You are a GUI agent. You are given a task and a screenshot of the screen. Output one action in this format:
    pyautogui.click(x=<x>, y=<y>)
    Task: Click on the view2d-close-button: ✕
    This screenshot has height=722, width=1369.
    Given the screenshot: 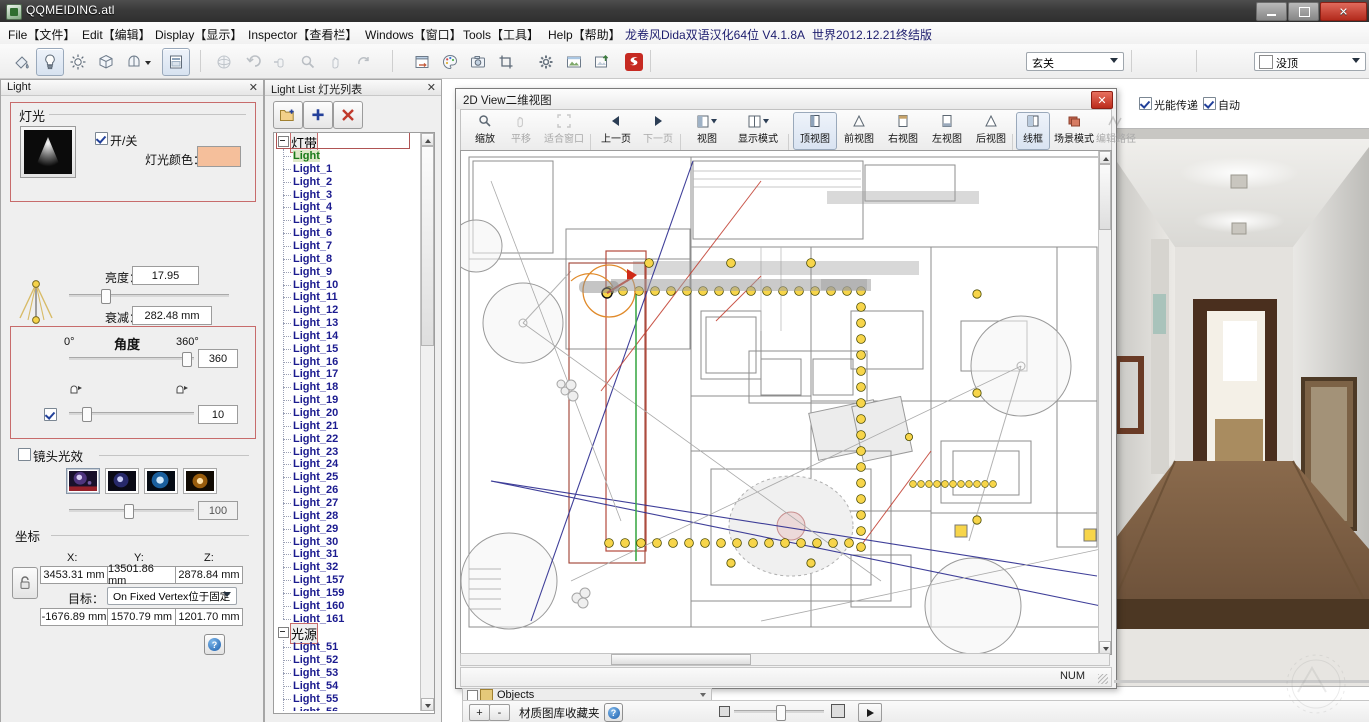 What is the action you would take?
    pyautogui.click(x=1102, y=100)
    